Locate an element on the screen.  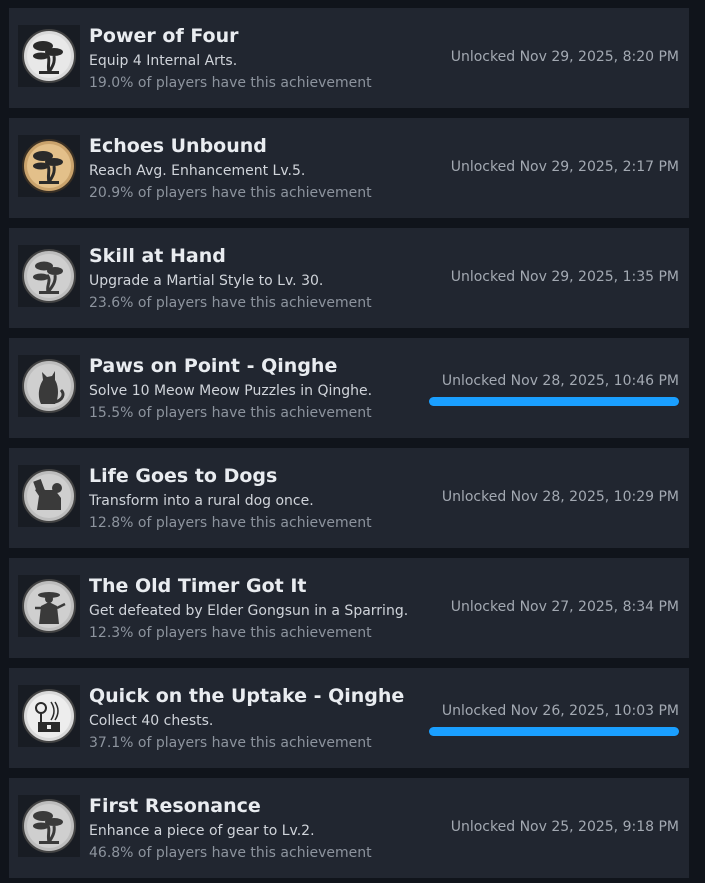
unlock-date: Unlocked Nov 29, 2025, 2:17 PM is located at coordinates (564, 167).